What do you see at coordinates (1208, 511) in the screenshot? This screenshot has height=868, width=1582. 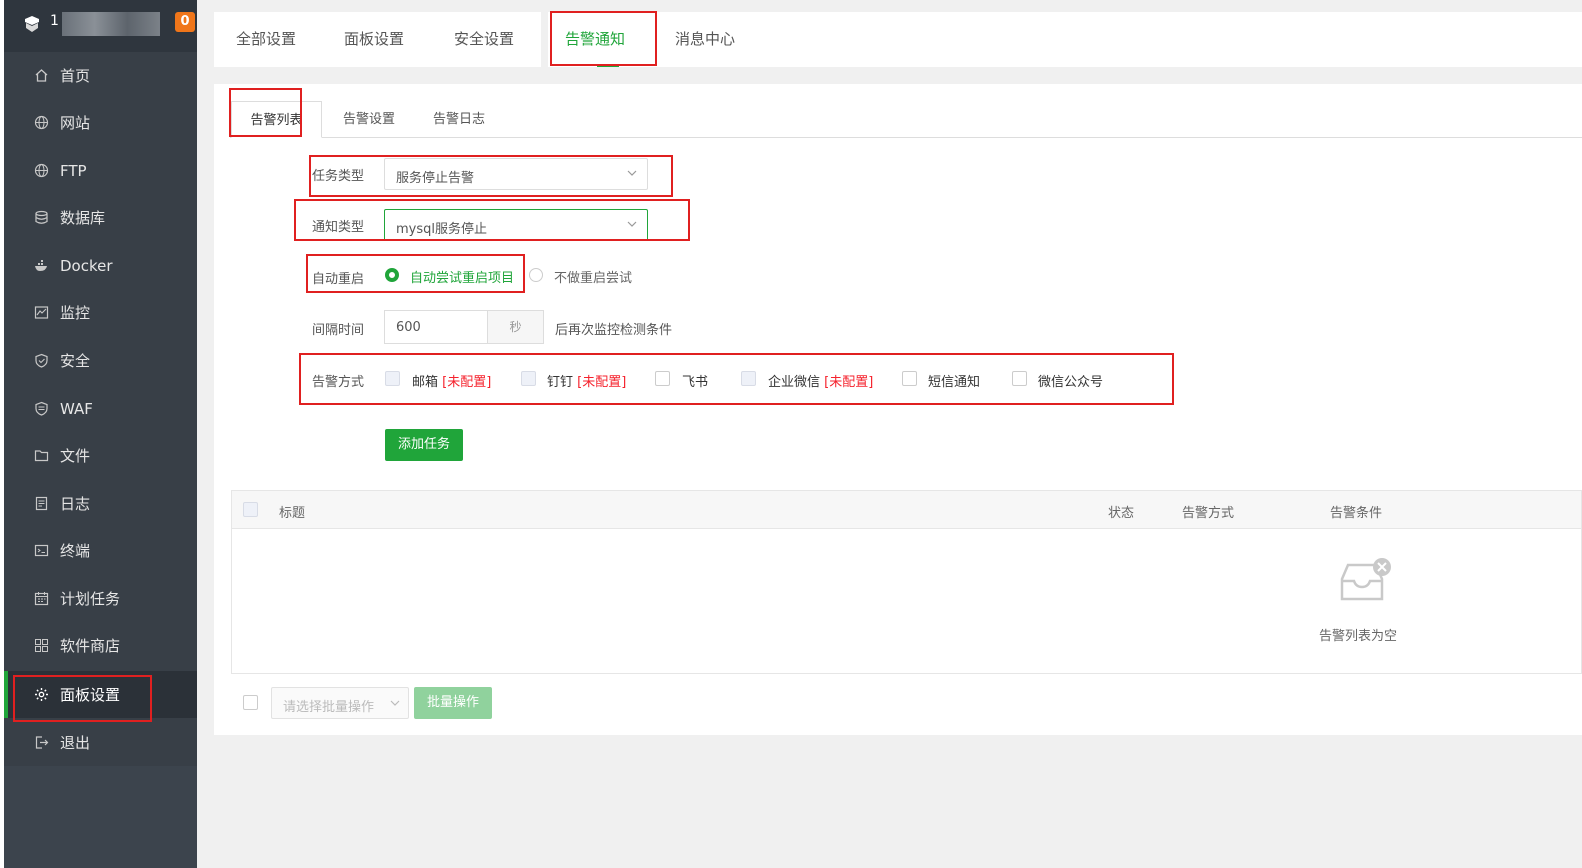 I see `column-alert-method: 告警方式` at bounding box center [1208, 511].